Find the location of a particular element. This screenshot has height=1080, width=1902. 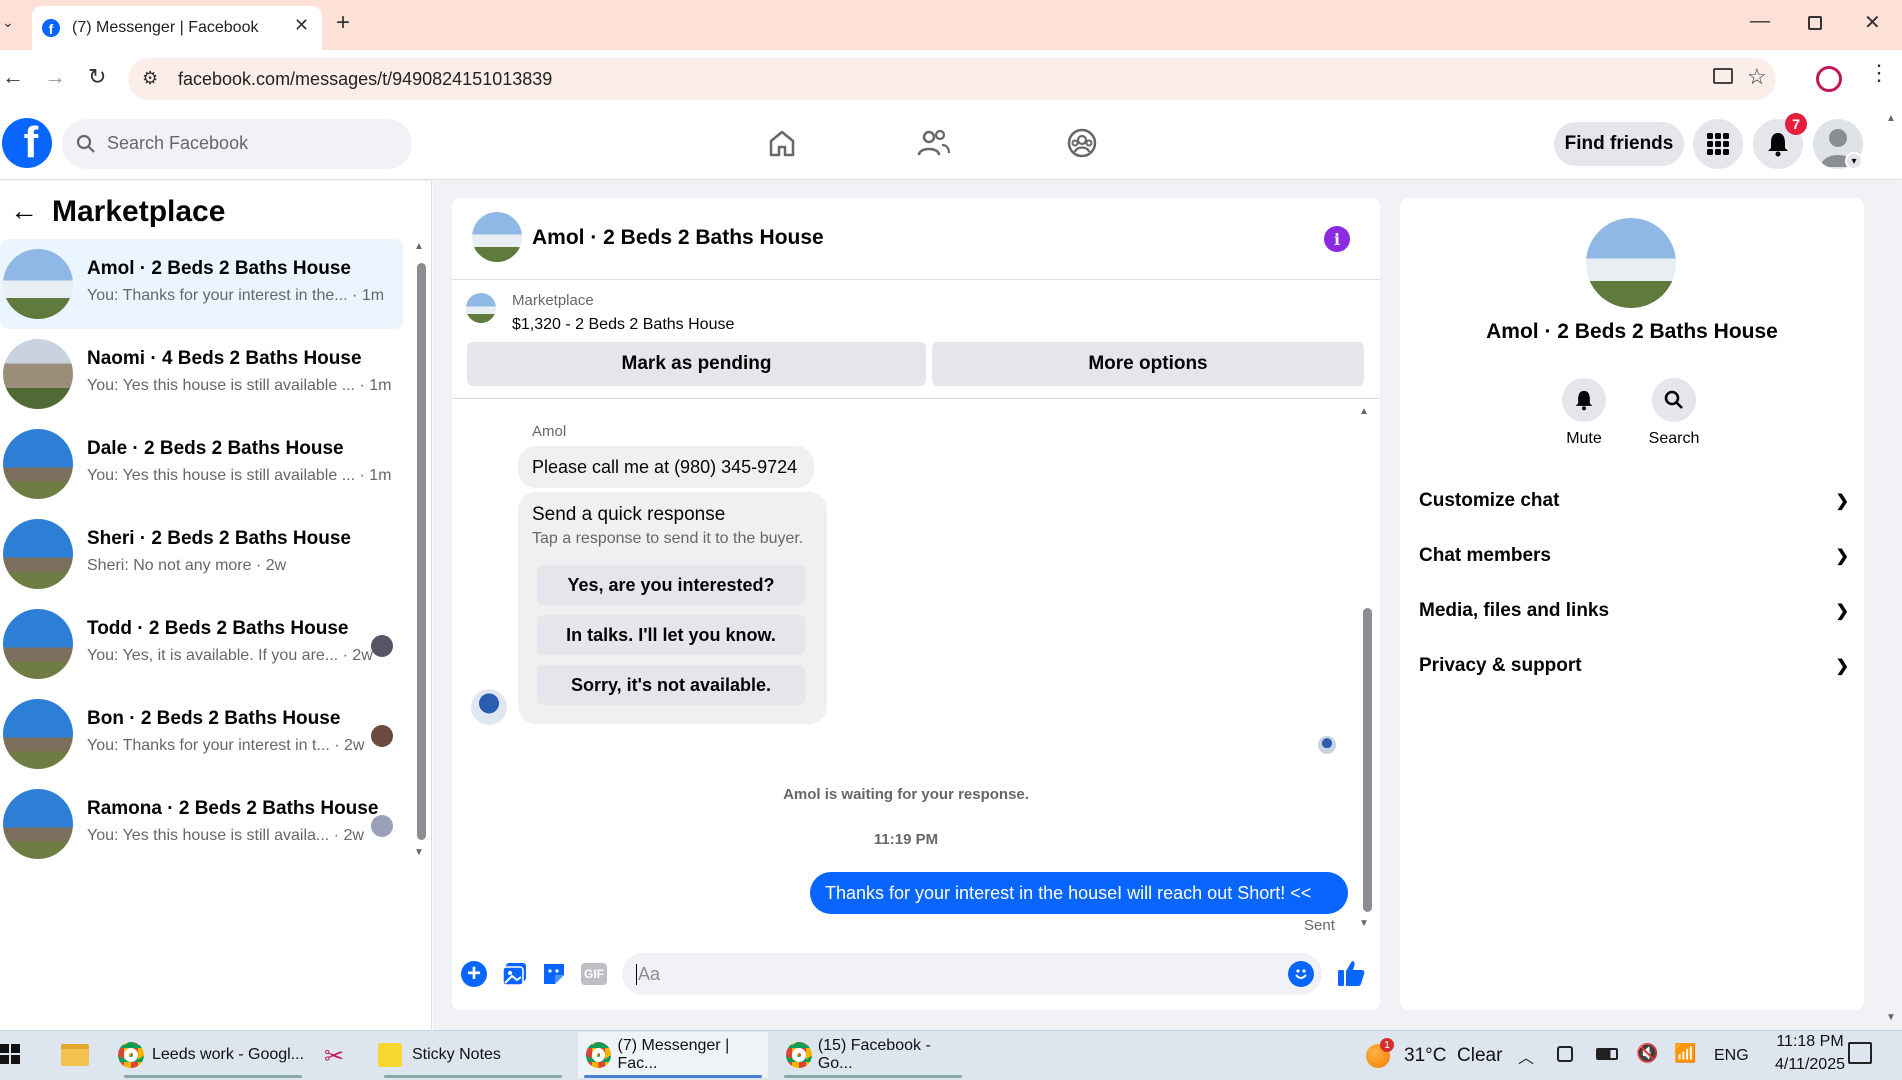

sticker-icon is located at coordinates (554, 974).